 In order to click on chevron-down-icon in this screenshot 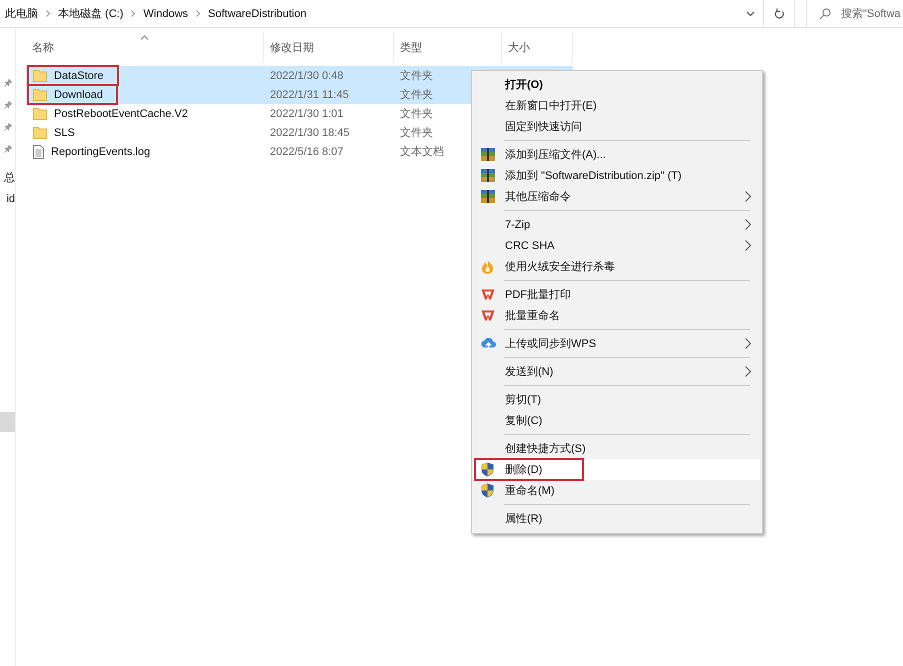, I will do `click(750, 13)`.